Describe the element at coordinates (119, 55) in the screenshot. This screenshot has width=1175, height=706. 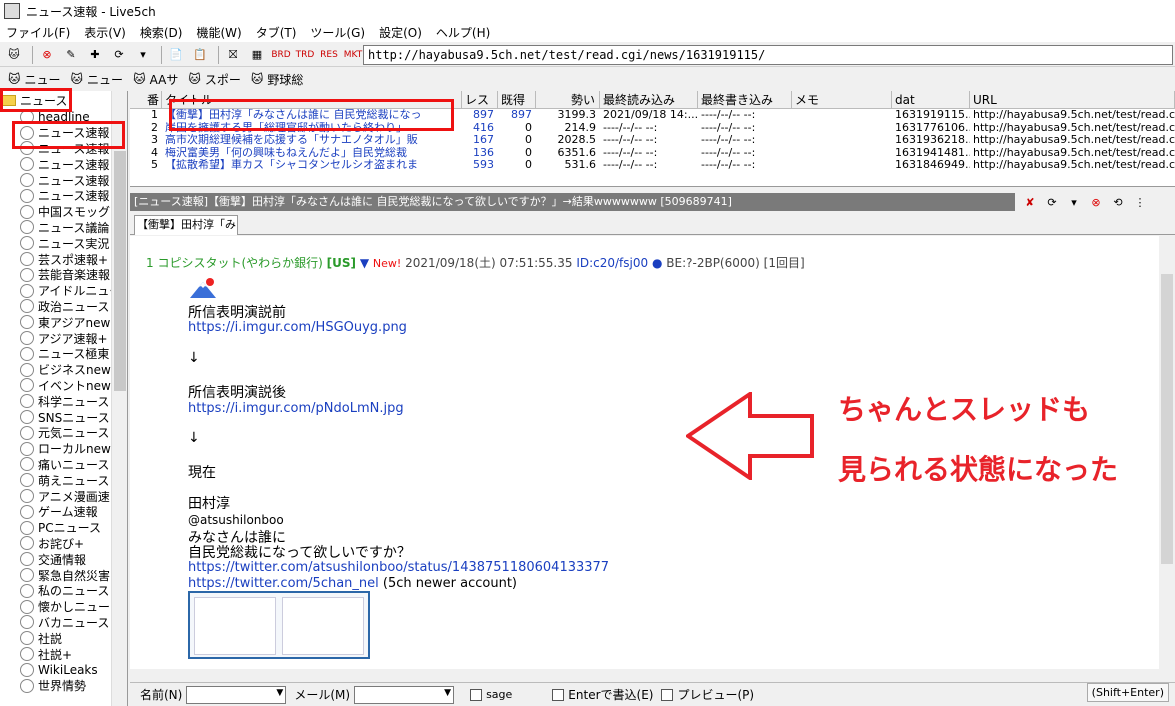
I see `refresh-icon: ⟳` at that location.